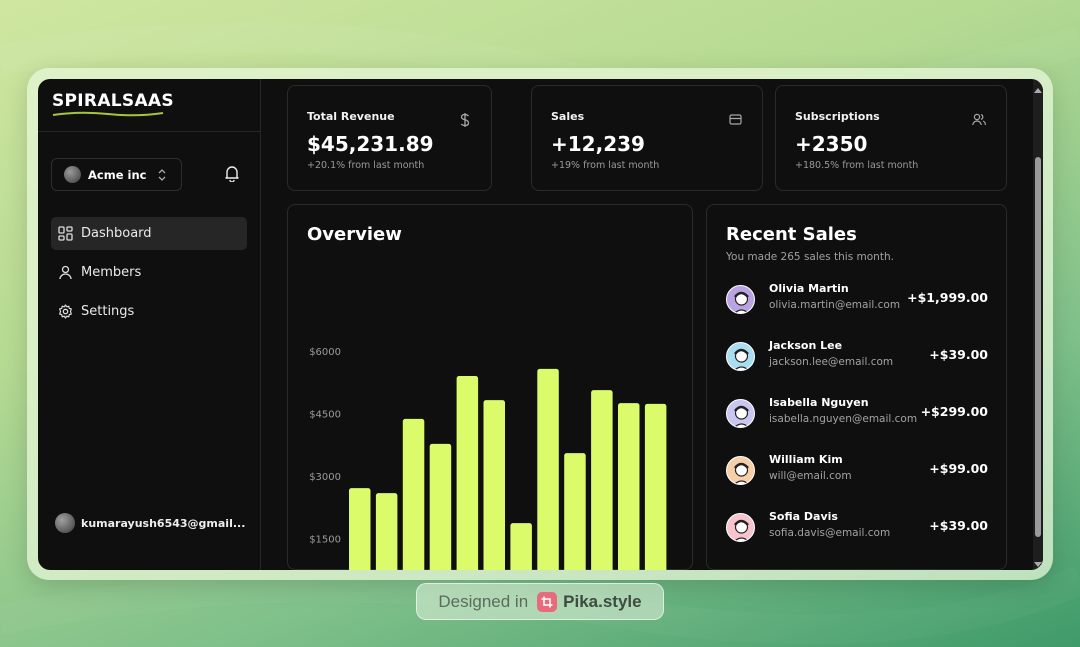  What do you see at coordinates (116, 233) in the screenshot?
I see `sidebar-item-label: Dashboard` at bounding box center [116, 233].